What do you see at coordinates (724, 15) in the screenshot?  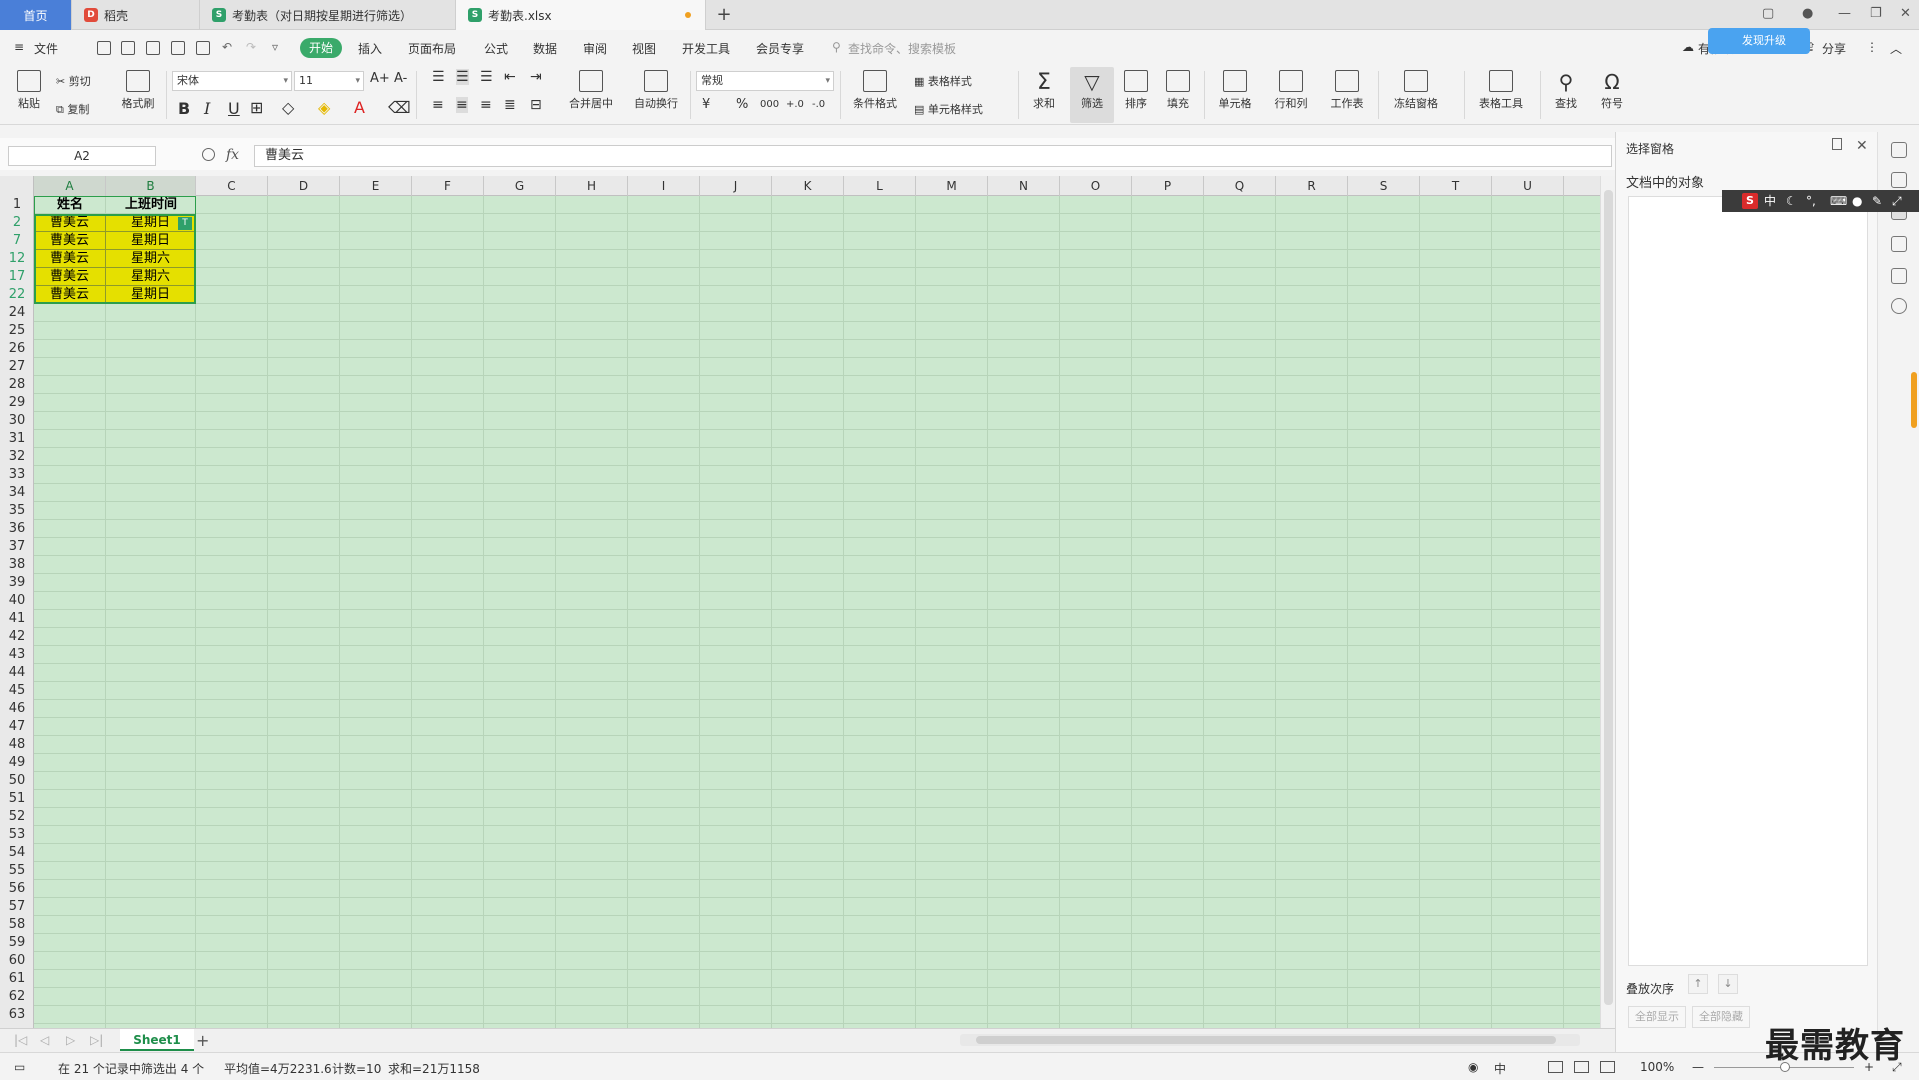 I see `new-tab-button: +` at bounding box center [724, 15].